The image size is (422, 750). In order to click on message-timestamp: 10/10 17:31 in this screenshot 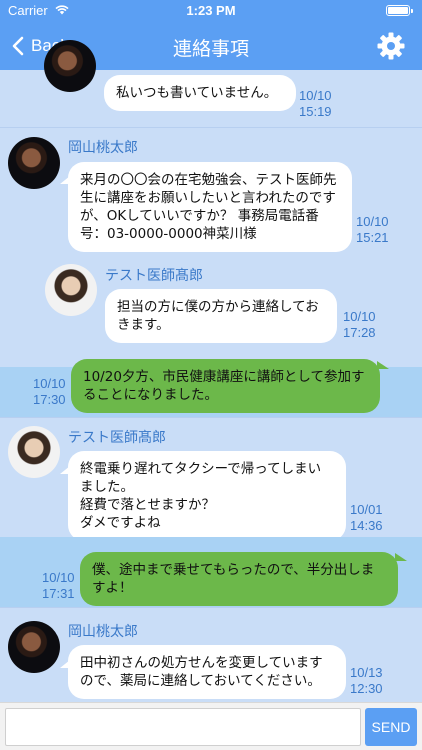, I will do `click(58, 586)`.